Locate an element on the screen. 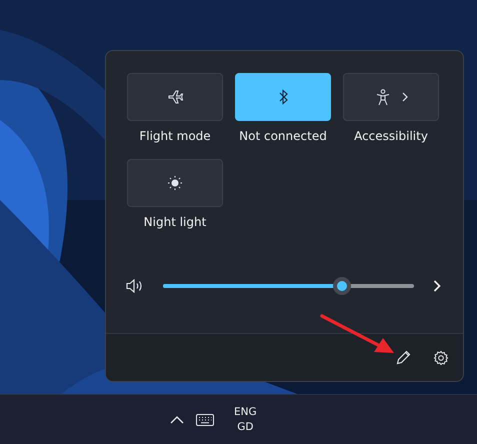  airplane-tile is located at coordinates (175, 97).